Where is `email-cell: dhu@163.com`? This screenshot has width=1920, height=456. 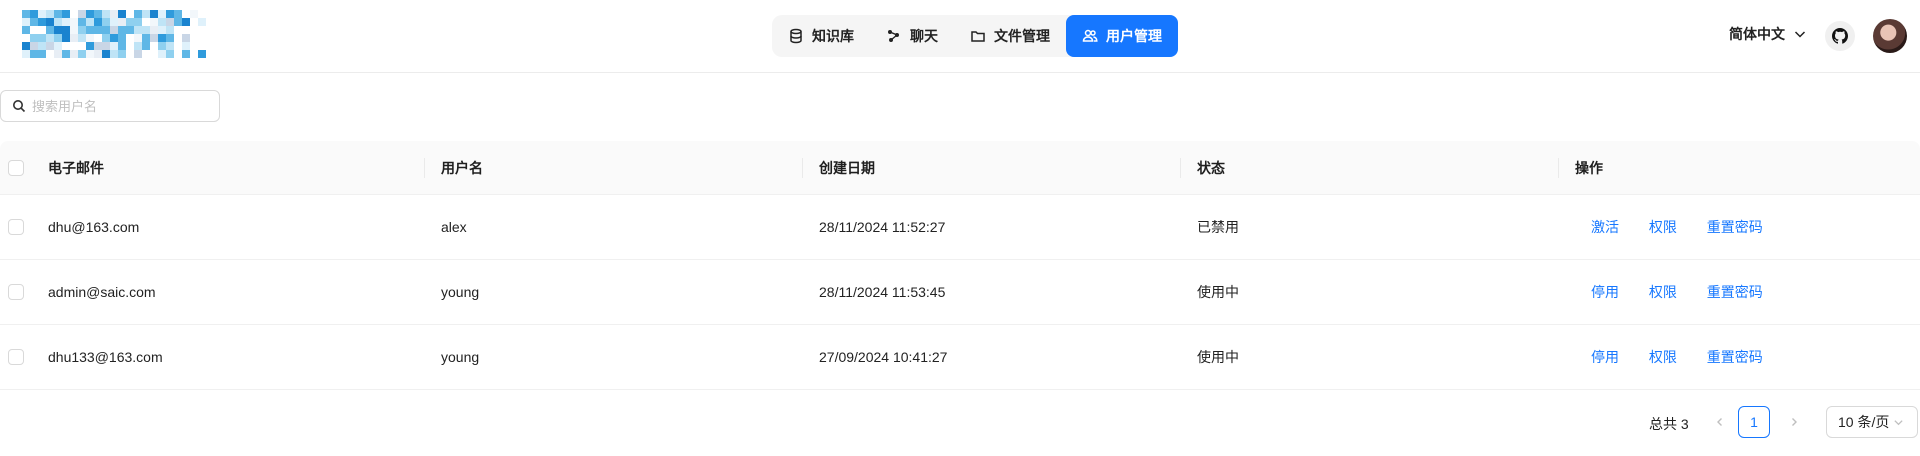
email-cell: dhu@163.com is located at coordinates (94, 227).